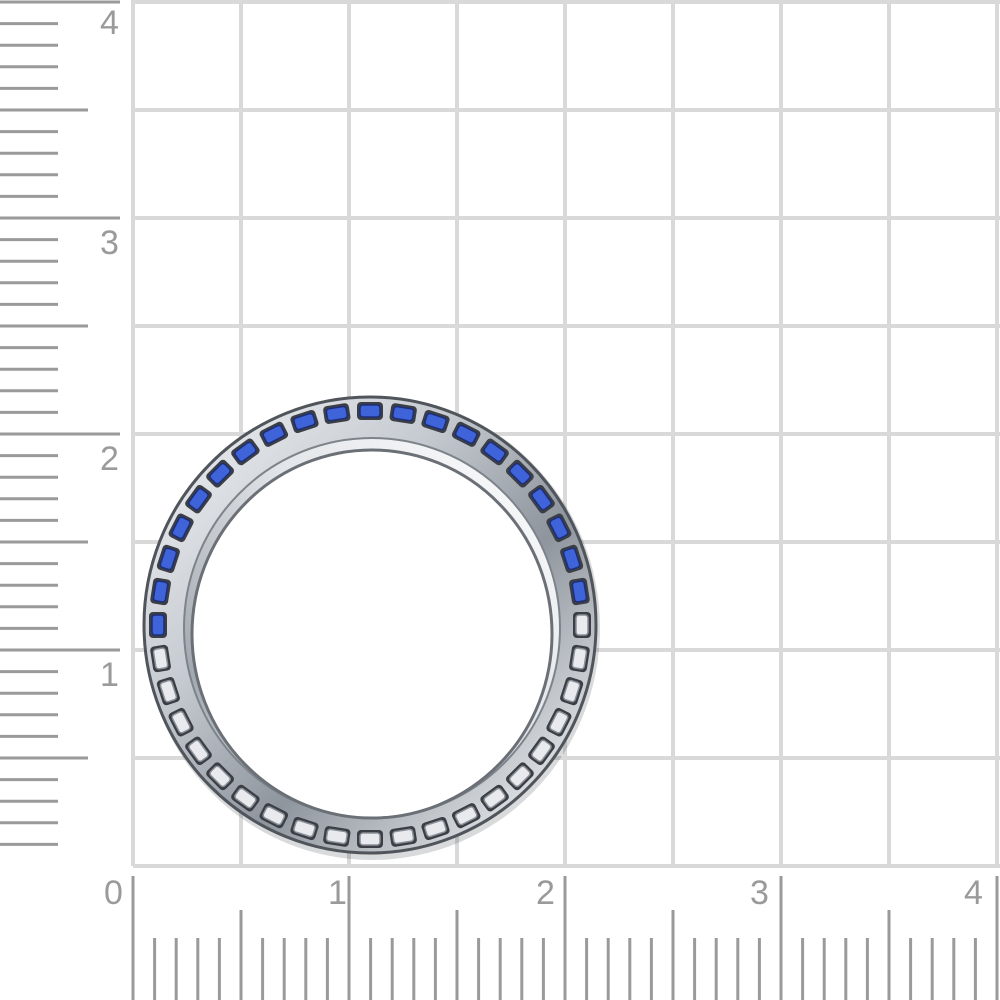 The image size is (1000, 1000). I want to click on ruler-y-label-4: 4, so click(109, 23).